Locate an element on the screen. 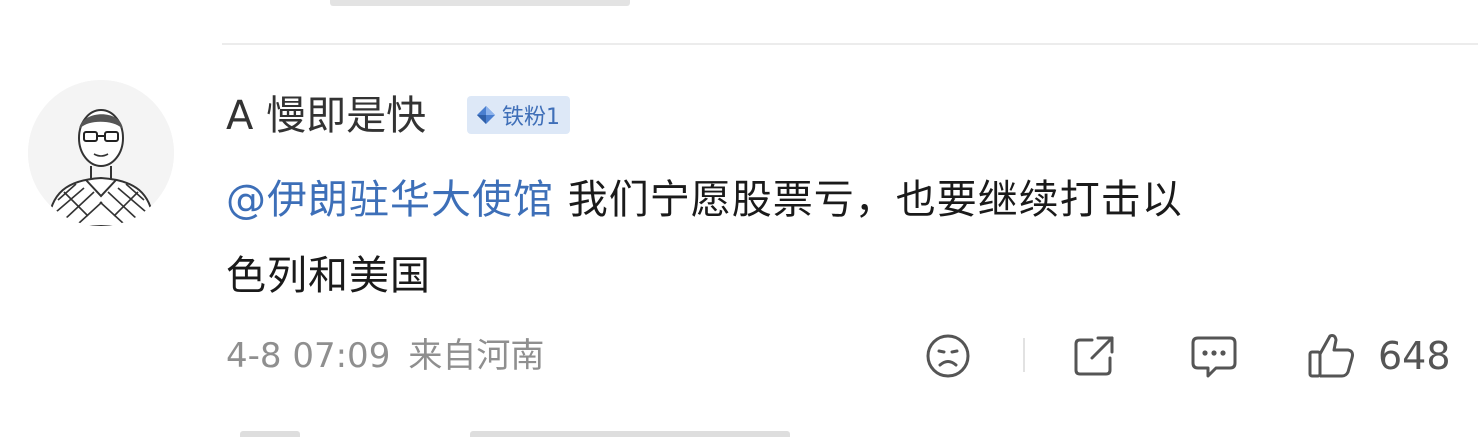  divider is located at coordinates (850, 44).